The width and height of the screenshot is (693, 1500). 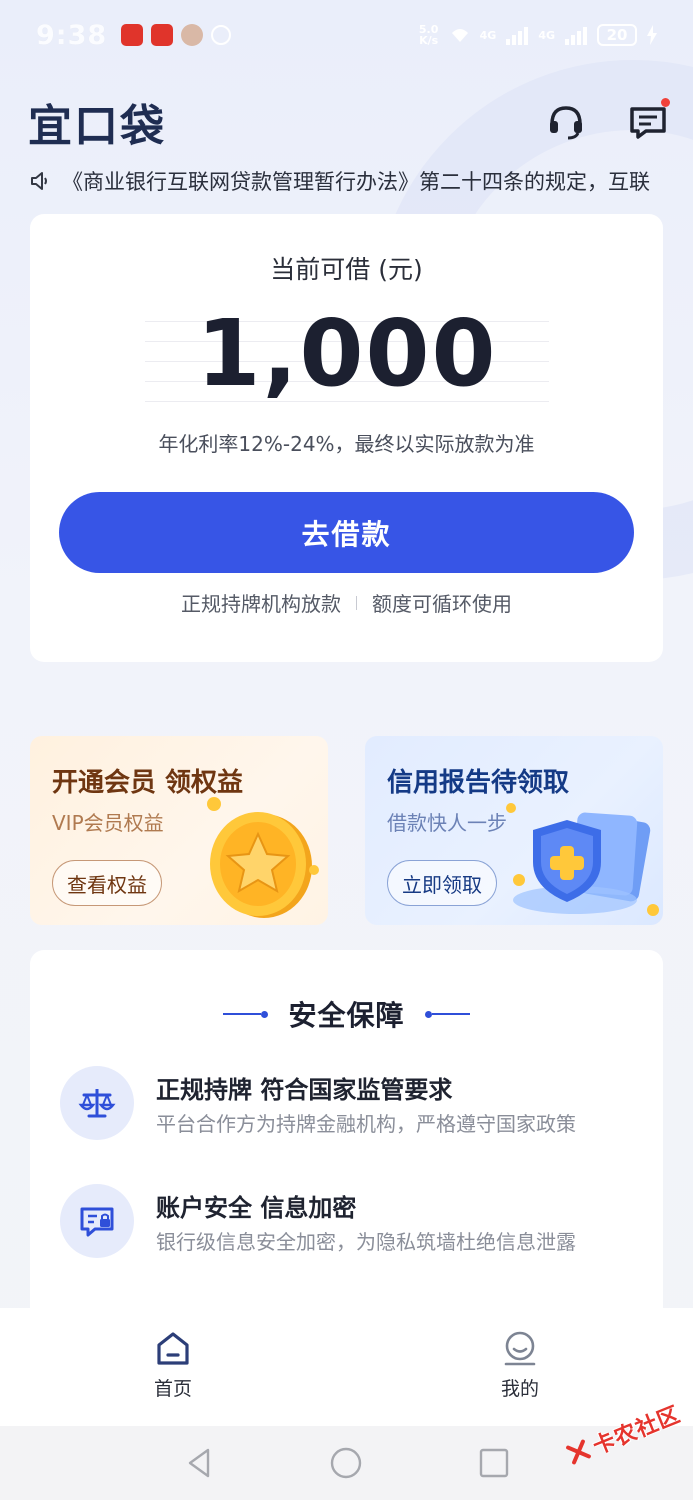 I want to click on security-item-encryption: 账户安全 信息加密 银行级信息安全加密，为隐私筑墙杜绝信息泄露, so click(x=355, y=1222).